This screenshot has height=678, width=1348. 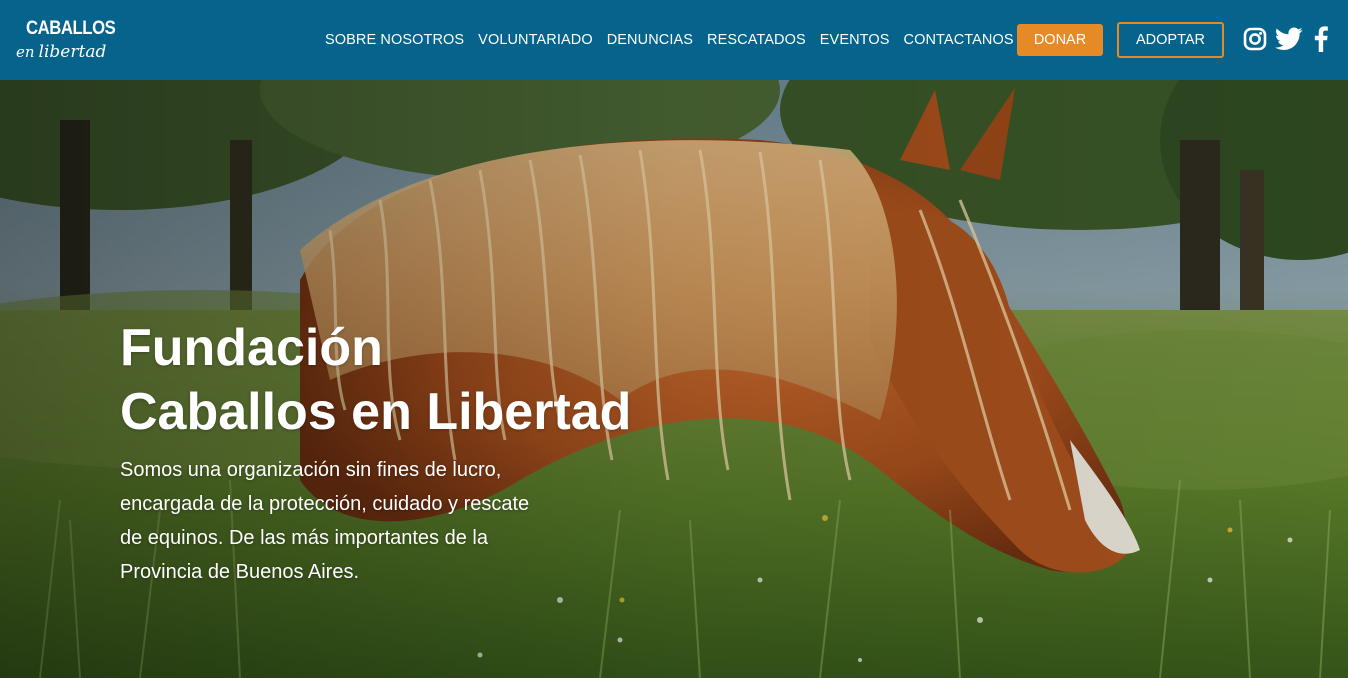 What do you see at coordinates (430, 380) in the screenshot?
I see `hero-title: Fundación Caballos en Libertad` at bounding box center [430, 380].